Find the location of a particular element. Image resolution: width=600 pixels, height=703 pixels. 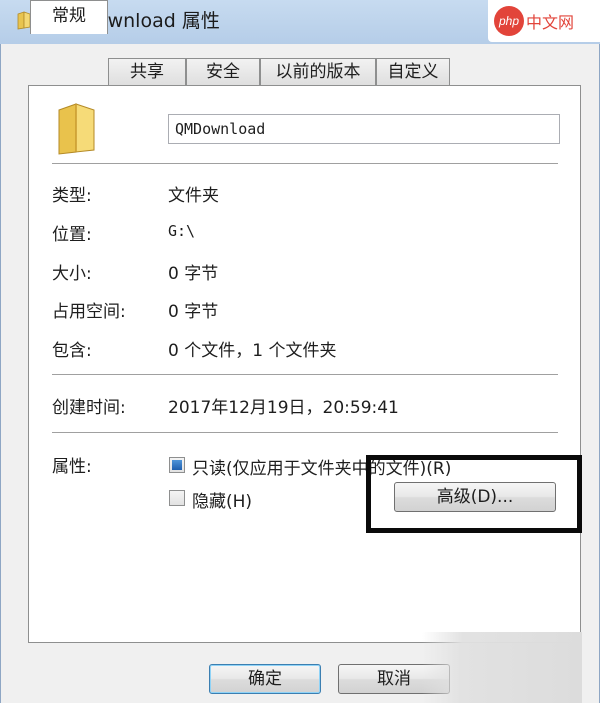

folder-name-input: QMDownload is located at coordinates (364, 129).